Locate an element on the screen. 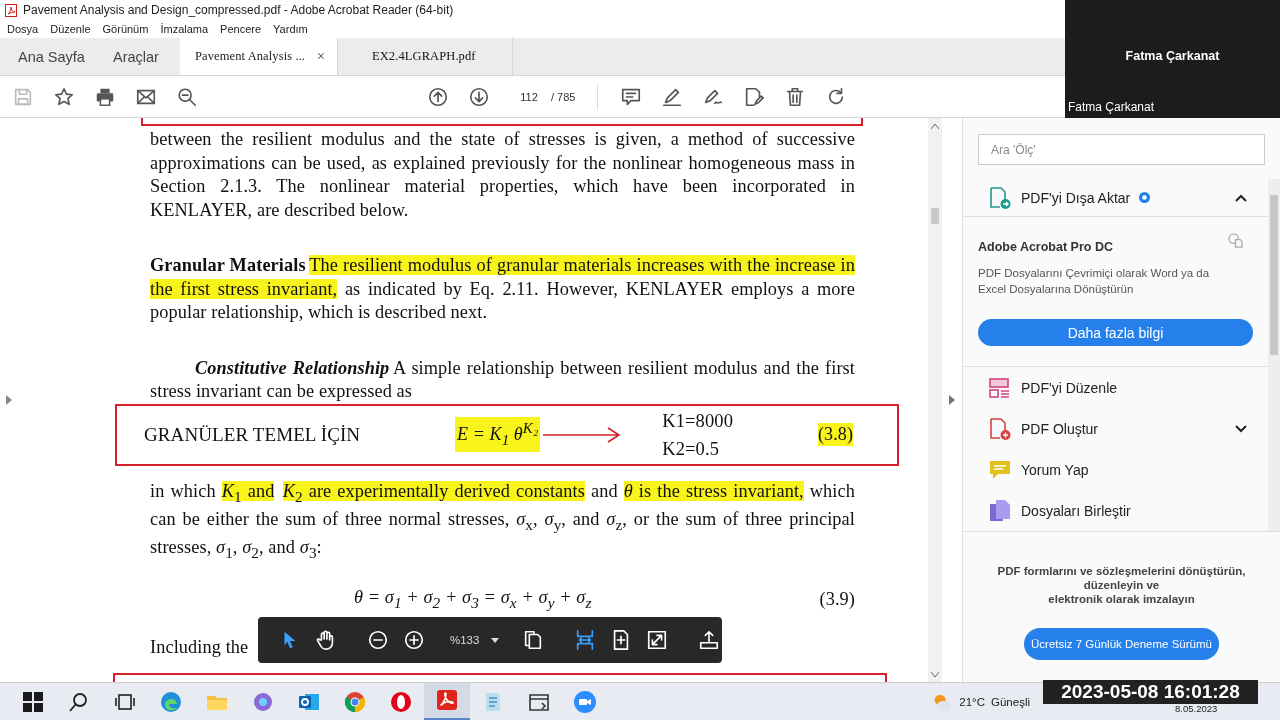  scroll-down-icon is located at coordinates (935, 675).